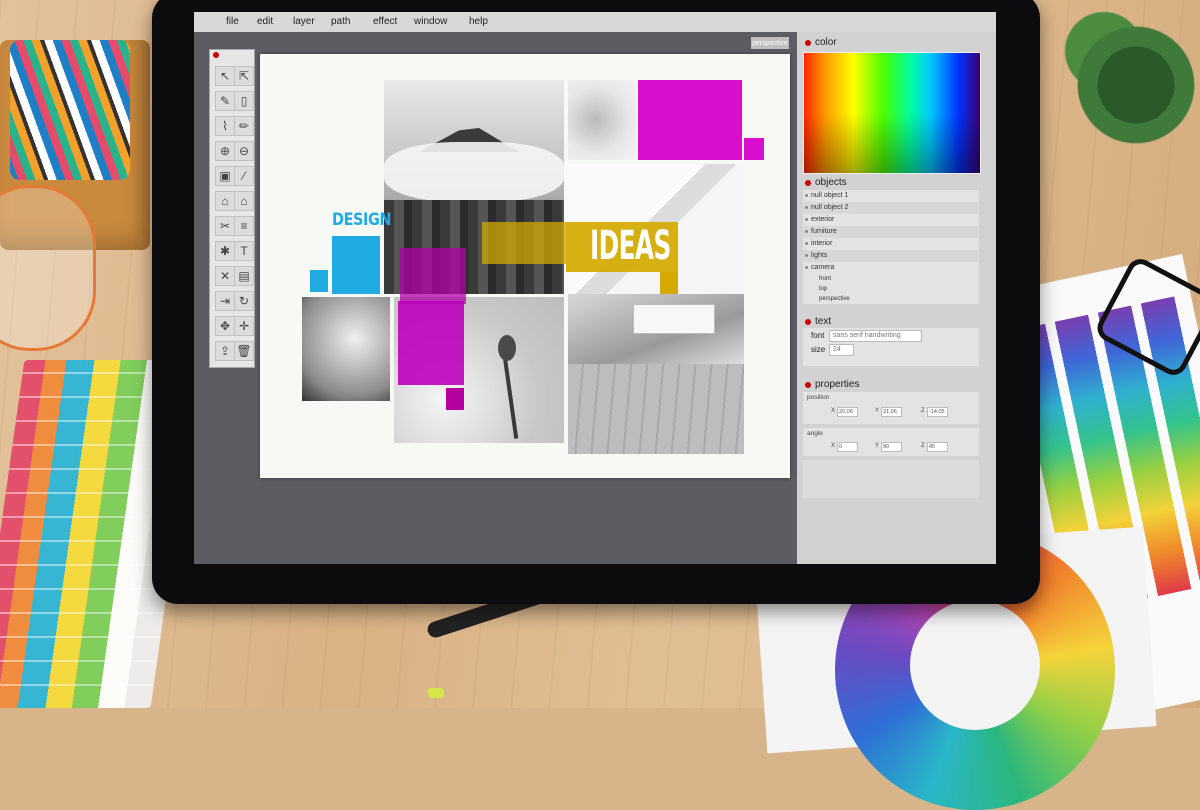 This screenshot has width=1200, height=810. What do you see at coordinates (669, 283) in the screenshot?
I see `yellow-square-small` at bounding box center [669, 283].